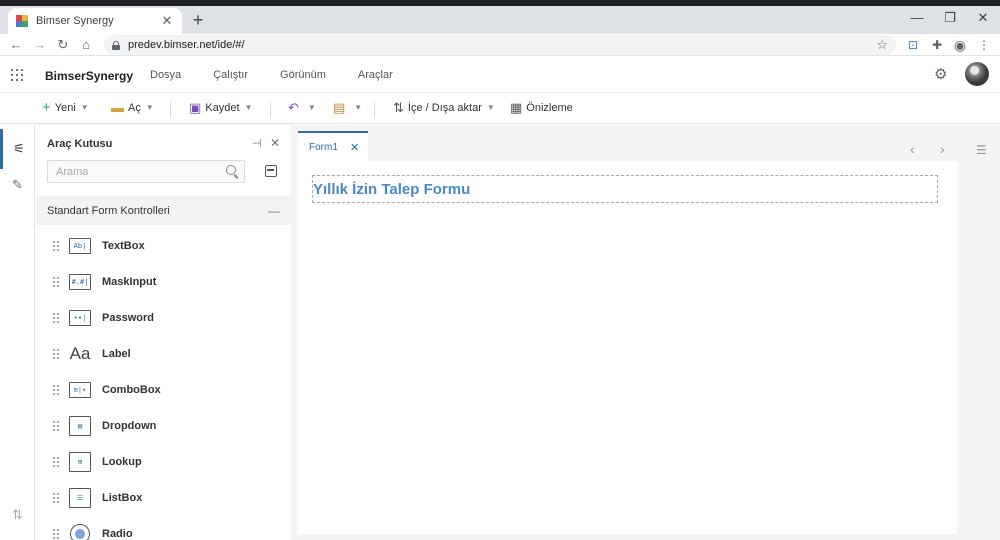 The image size is (1000, 540). I want to click on control-label: Label, so click(116, 354).